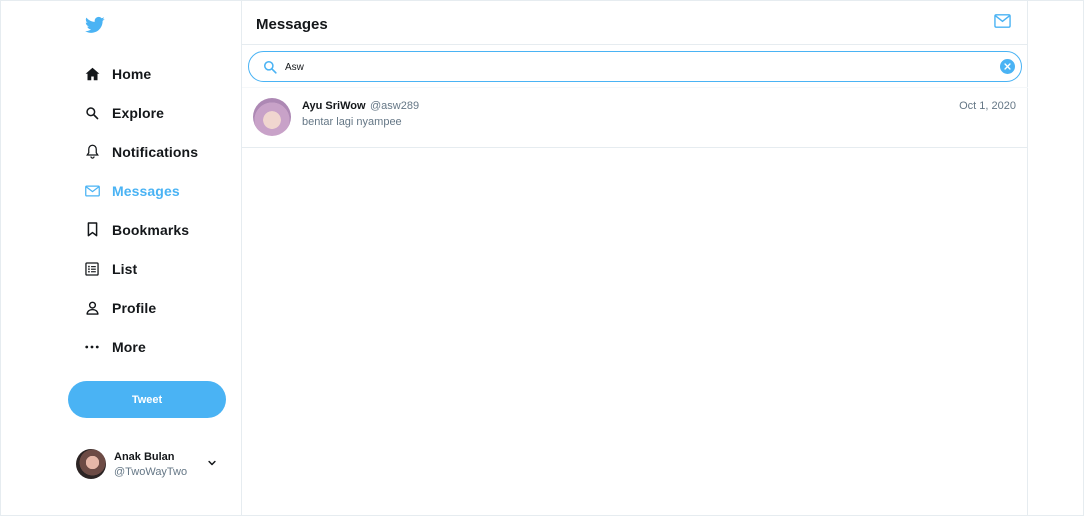  I want to click on nav-item-more: More, so click(141, 346).